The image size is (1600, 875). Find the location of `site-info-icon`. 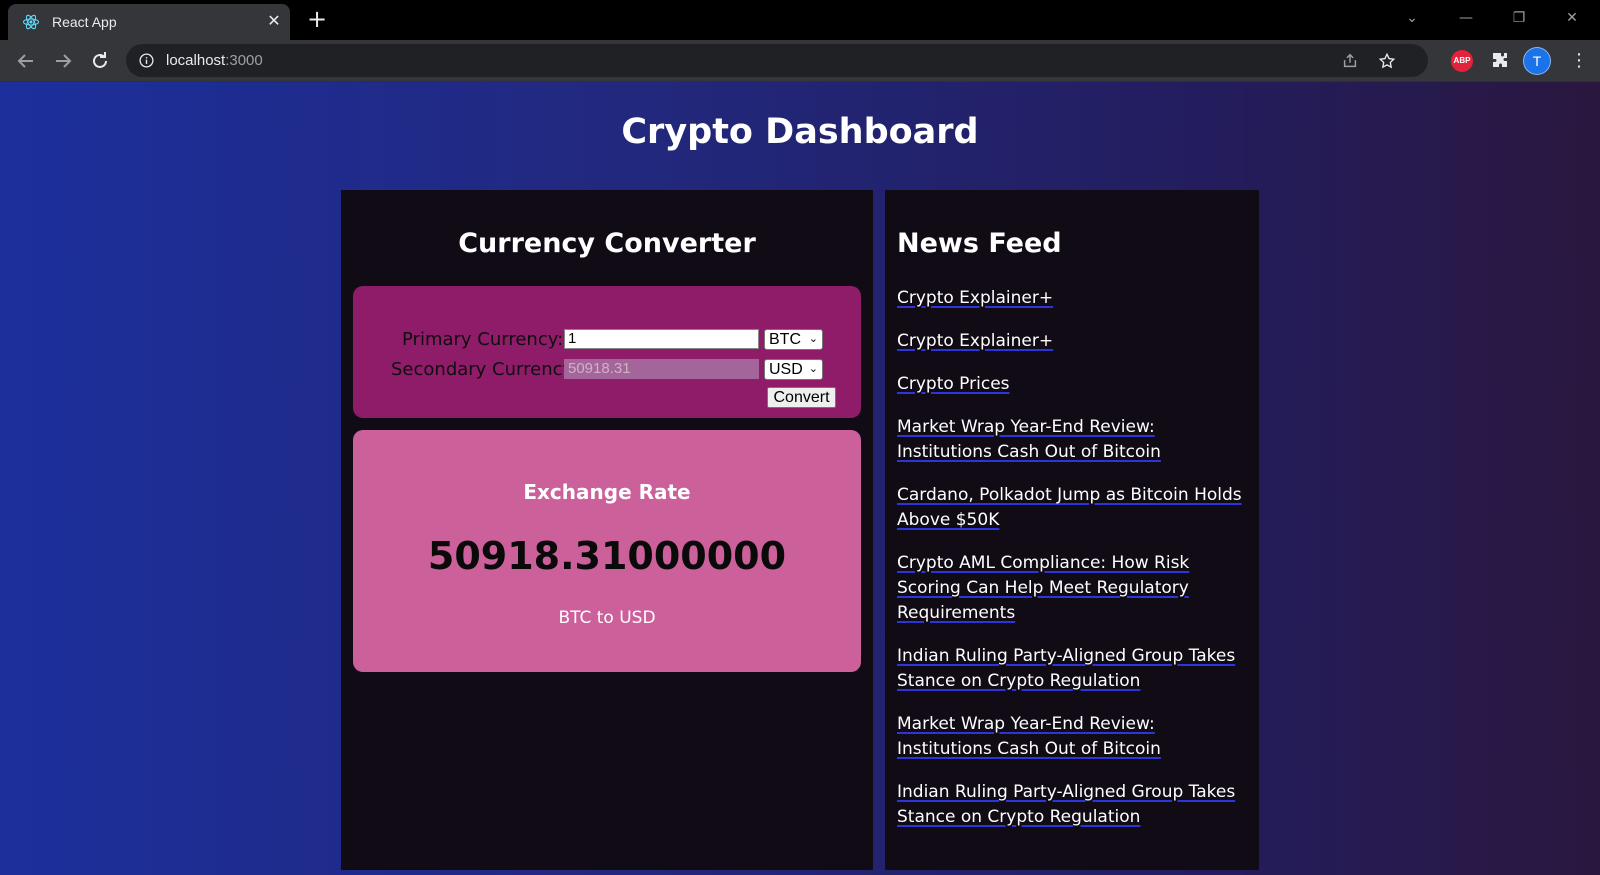

site-info-icon is located at coordinates (146, 60).